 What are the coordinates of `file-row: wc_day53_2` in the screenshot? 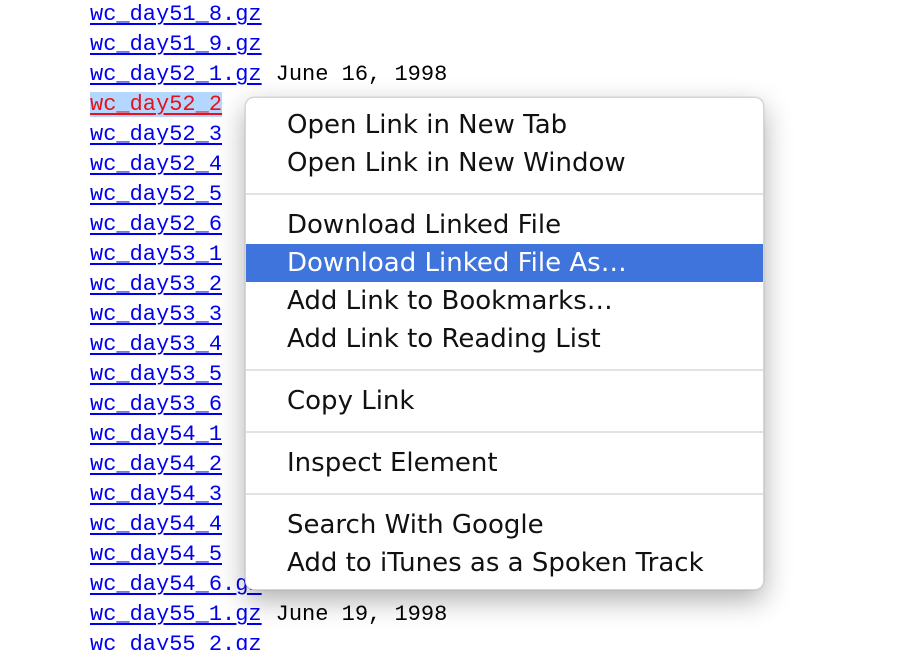 It's located at (156, 285).